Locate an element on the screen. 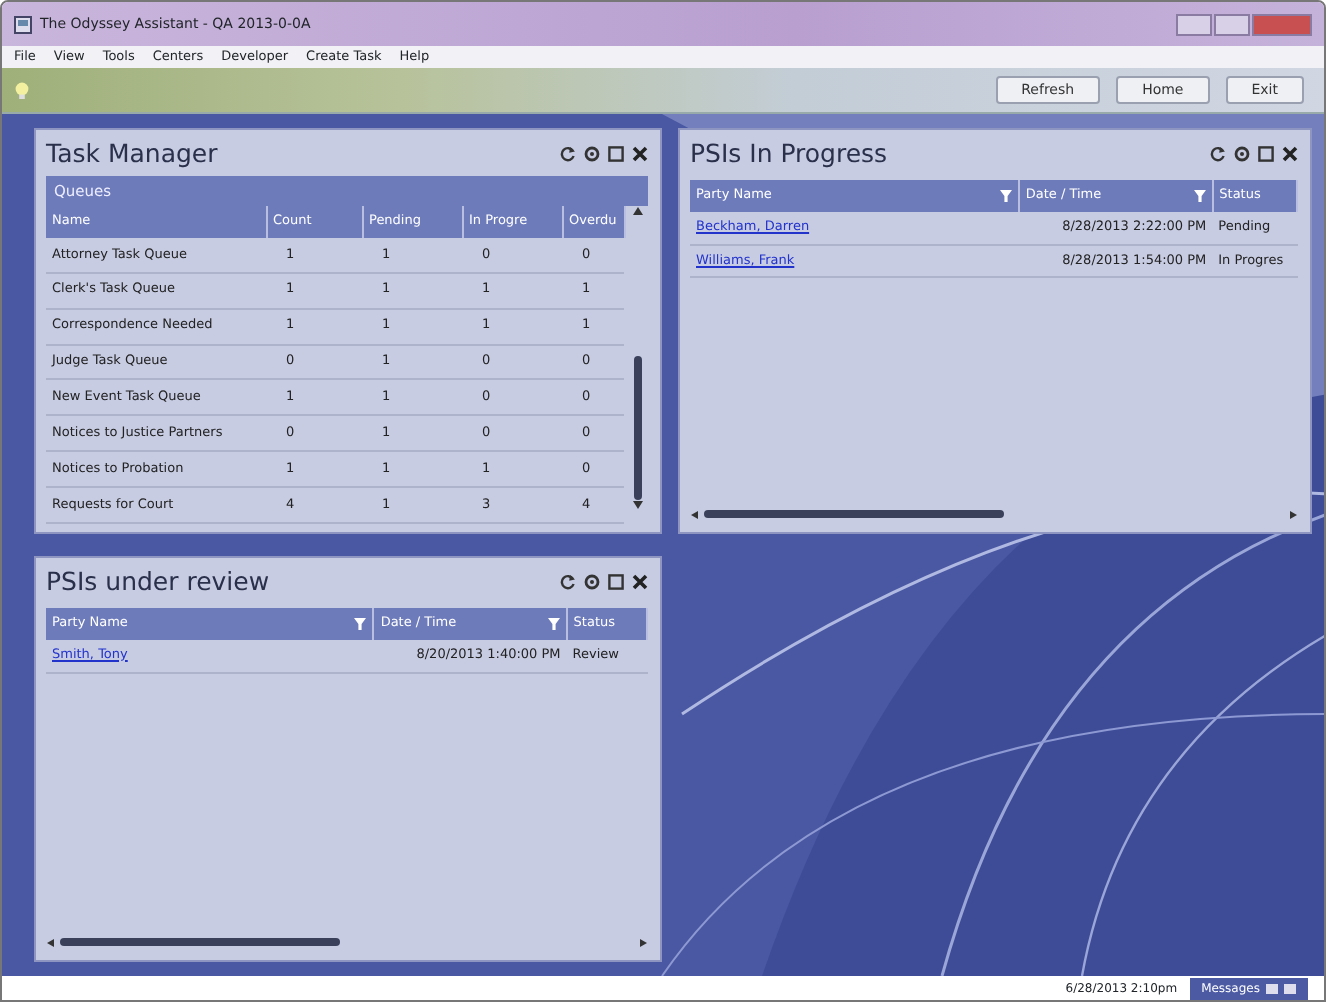 This screenshot has width=1326, height=1002. scroll-down-icon is located at coordinates (638, 505).